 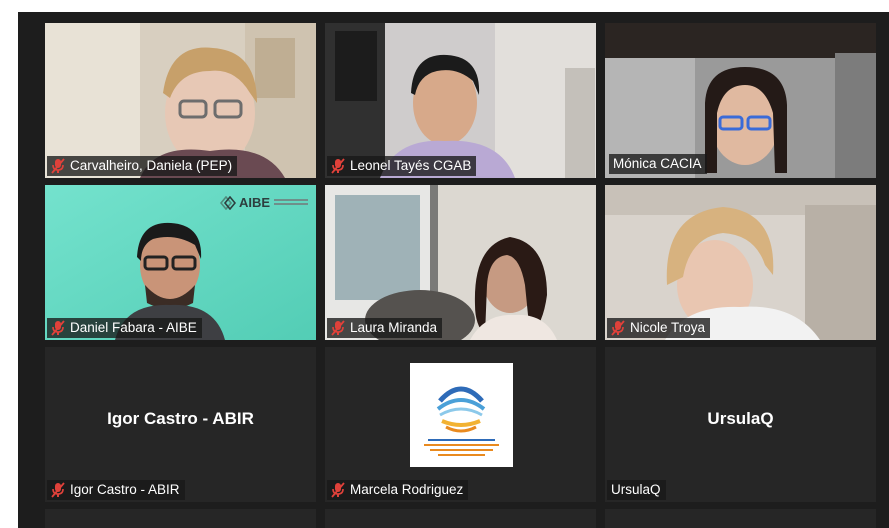 I want to click on participant-name: Leonel Tayés CGAB, so click(x=411, y=165).